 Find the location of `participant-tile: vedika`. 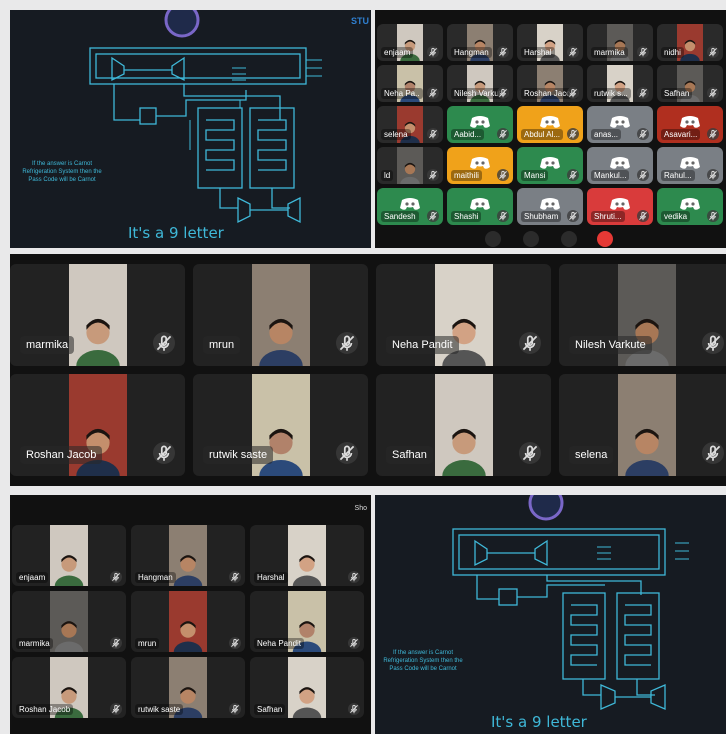

participant-tile: vedika is located at coordinates (690, 206).